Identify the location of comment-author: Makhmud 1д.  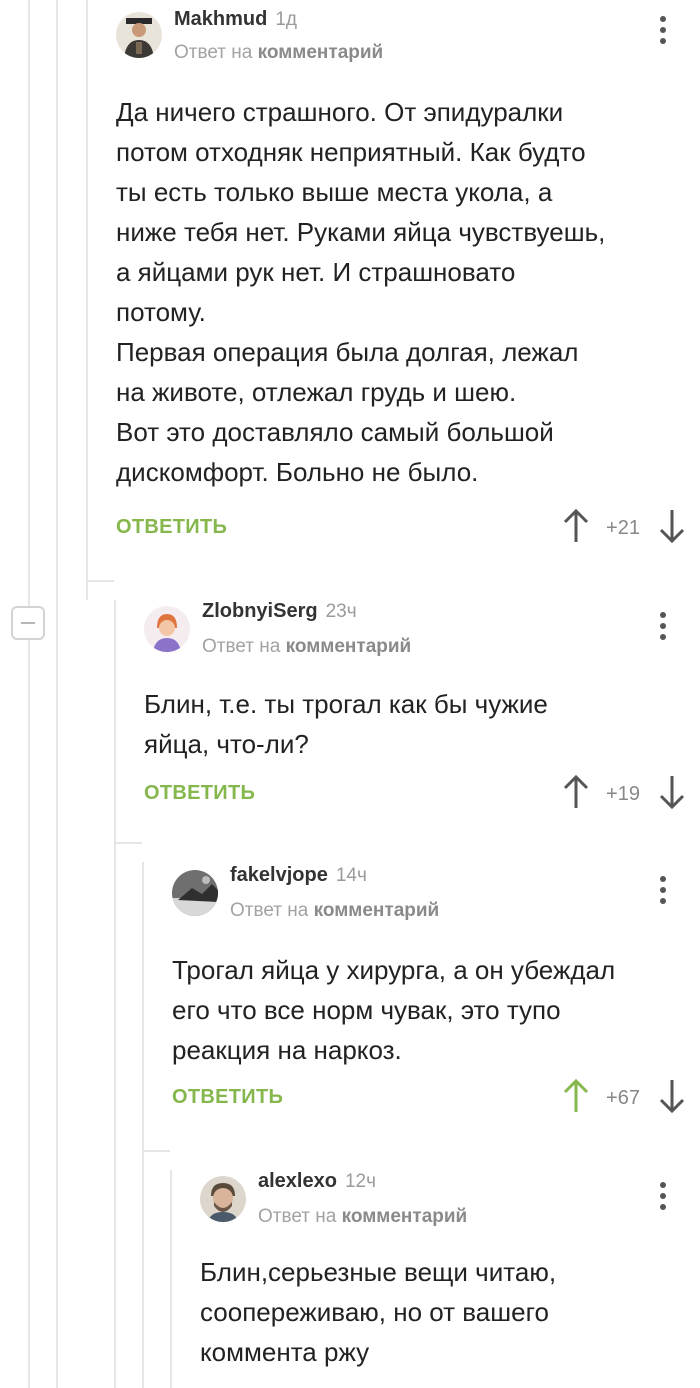
(235, 19).